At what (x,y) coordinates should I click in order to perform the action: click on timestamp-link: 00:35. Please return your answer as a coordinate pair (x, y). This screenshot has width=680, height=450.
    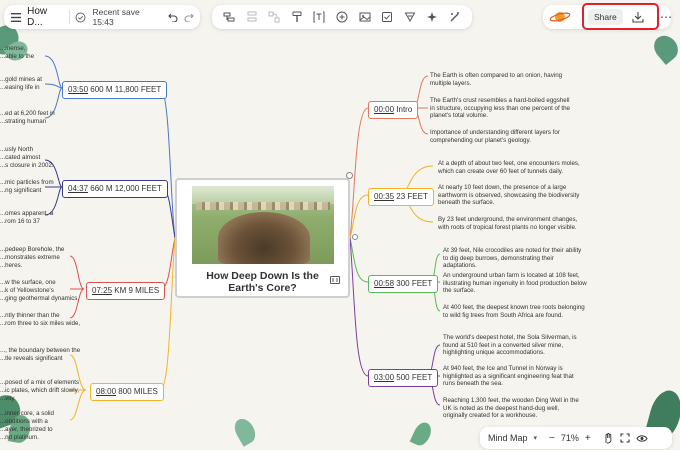
    Looking at the image, I should click on (384, 196).